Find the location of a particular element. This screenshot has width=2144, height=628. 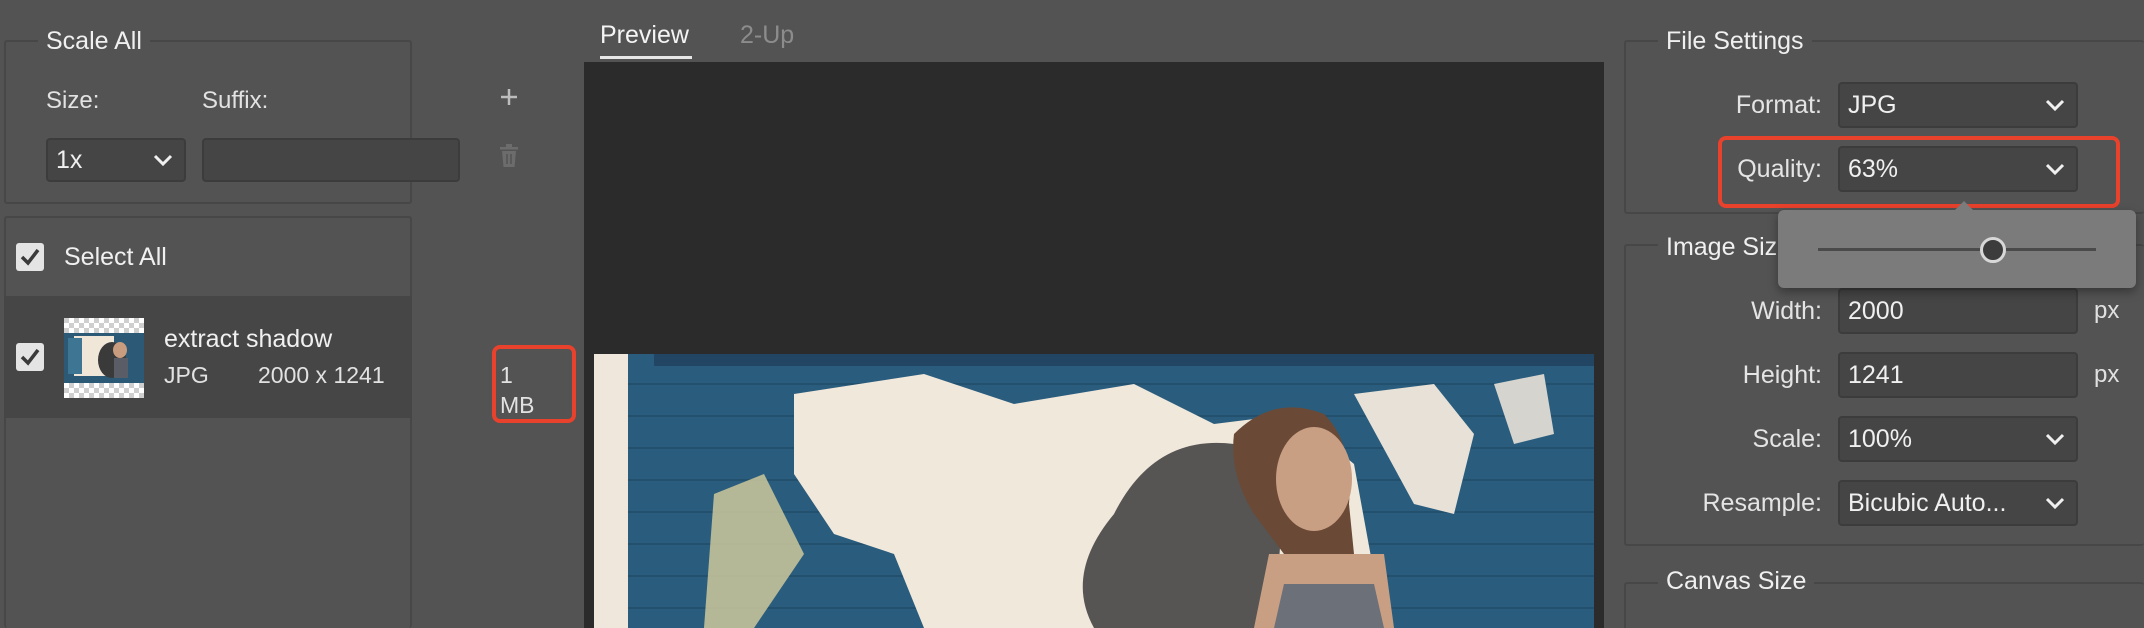

quality-select: 63% is located at coordinates (1958, 169).